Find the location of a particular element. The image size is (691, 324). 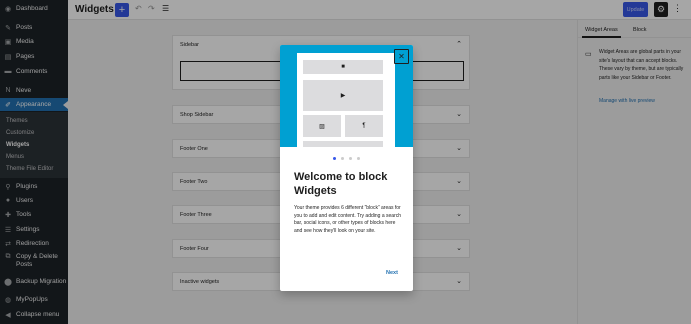

paragraph-icon: ¶ is located at coordinates (364, 126).